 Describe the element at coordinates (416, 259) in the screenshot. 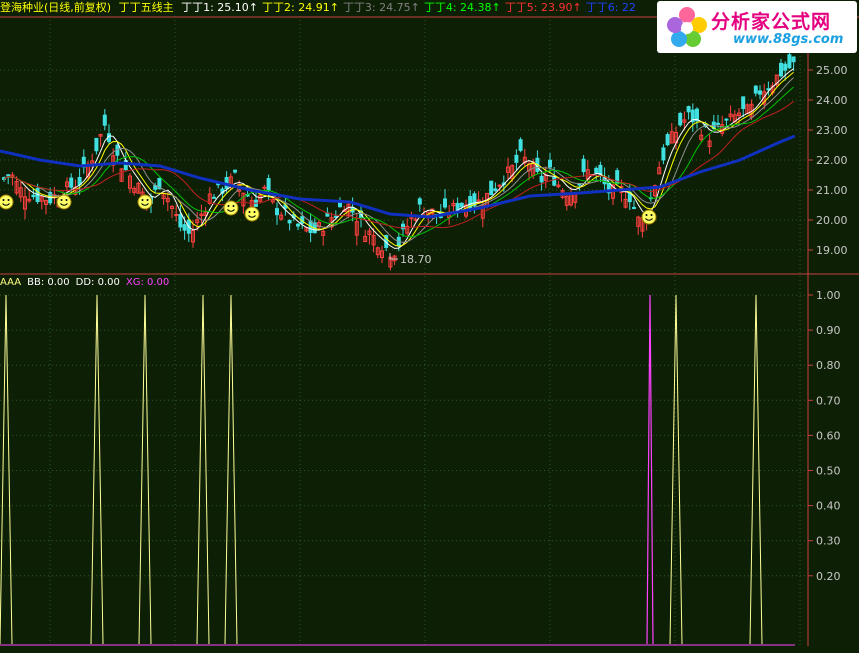

I see `low-price-label: 18.70` at that location.